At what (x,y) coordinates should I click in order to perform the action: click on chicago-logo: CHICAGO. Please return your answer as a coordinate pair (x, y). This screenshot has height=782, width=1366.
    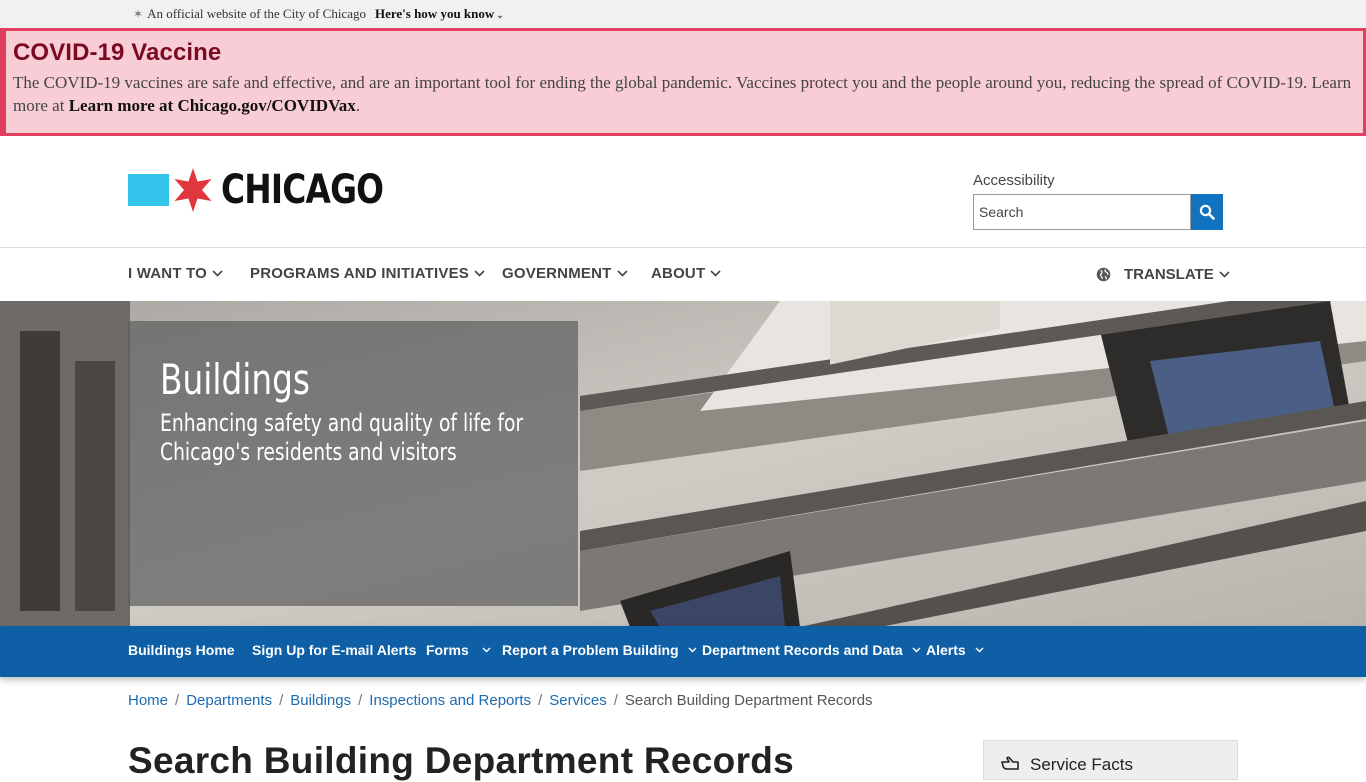
    Looking at the image, I should click on (273, 190).